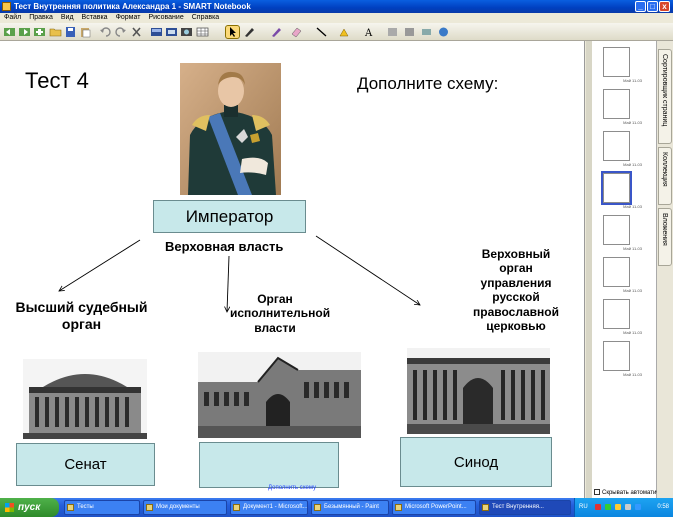 This screenshot has height=517, width=673. I want to click on tab-page-sorter: Сортировщик страниц, so click(665, 96).